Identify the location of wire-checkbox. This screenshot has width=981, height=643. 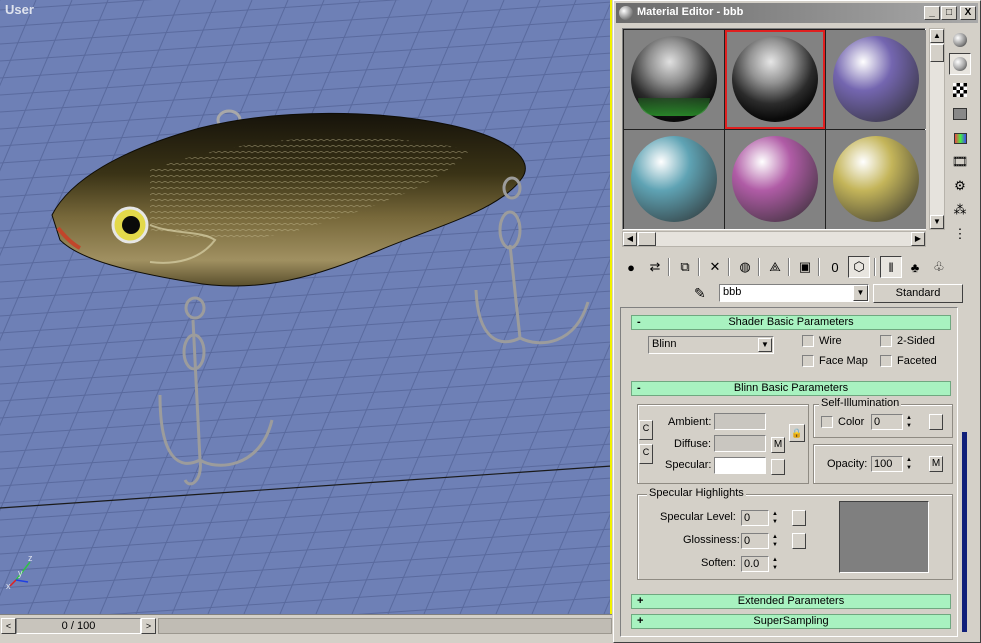
(808, 341).